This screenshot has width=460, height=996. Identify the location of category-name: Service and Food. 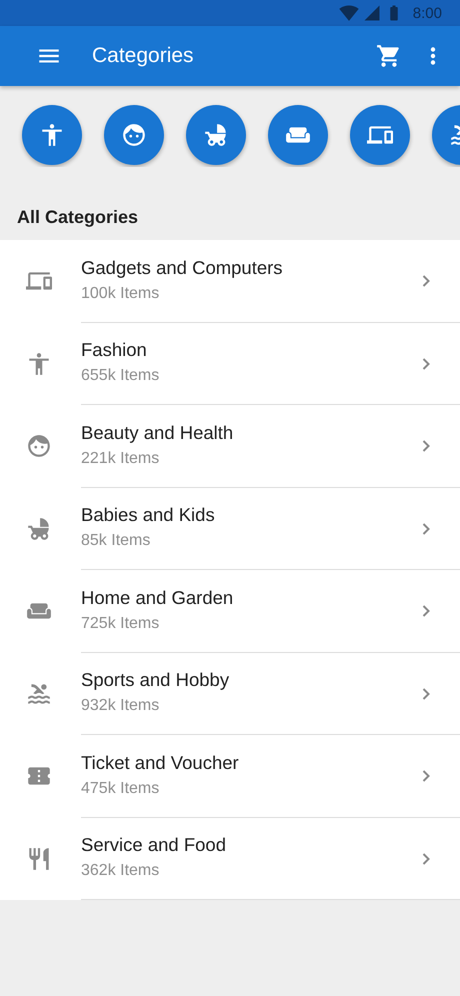
(270, 845).